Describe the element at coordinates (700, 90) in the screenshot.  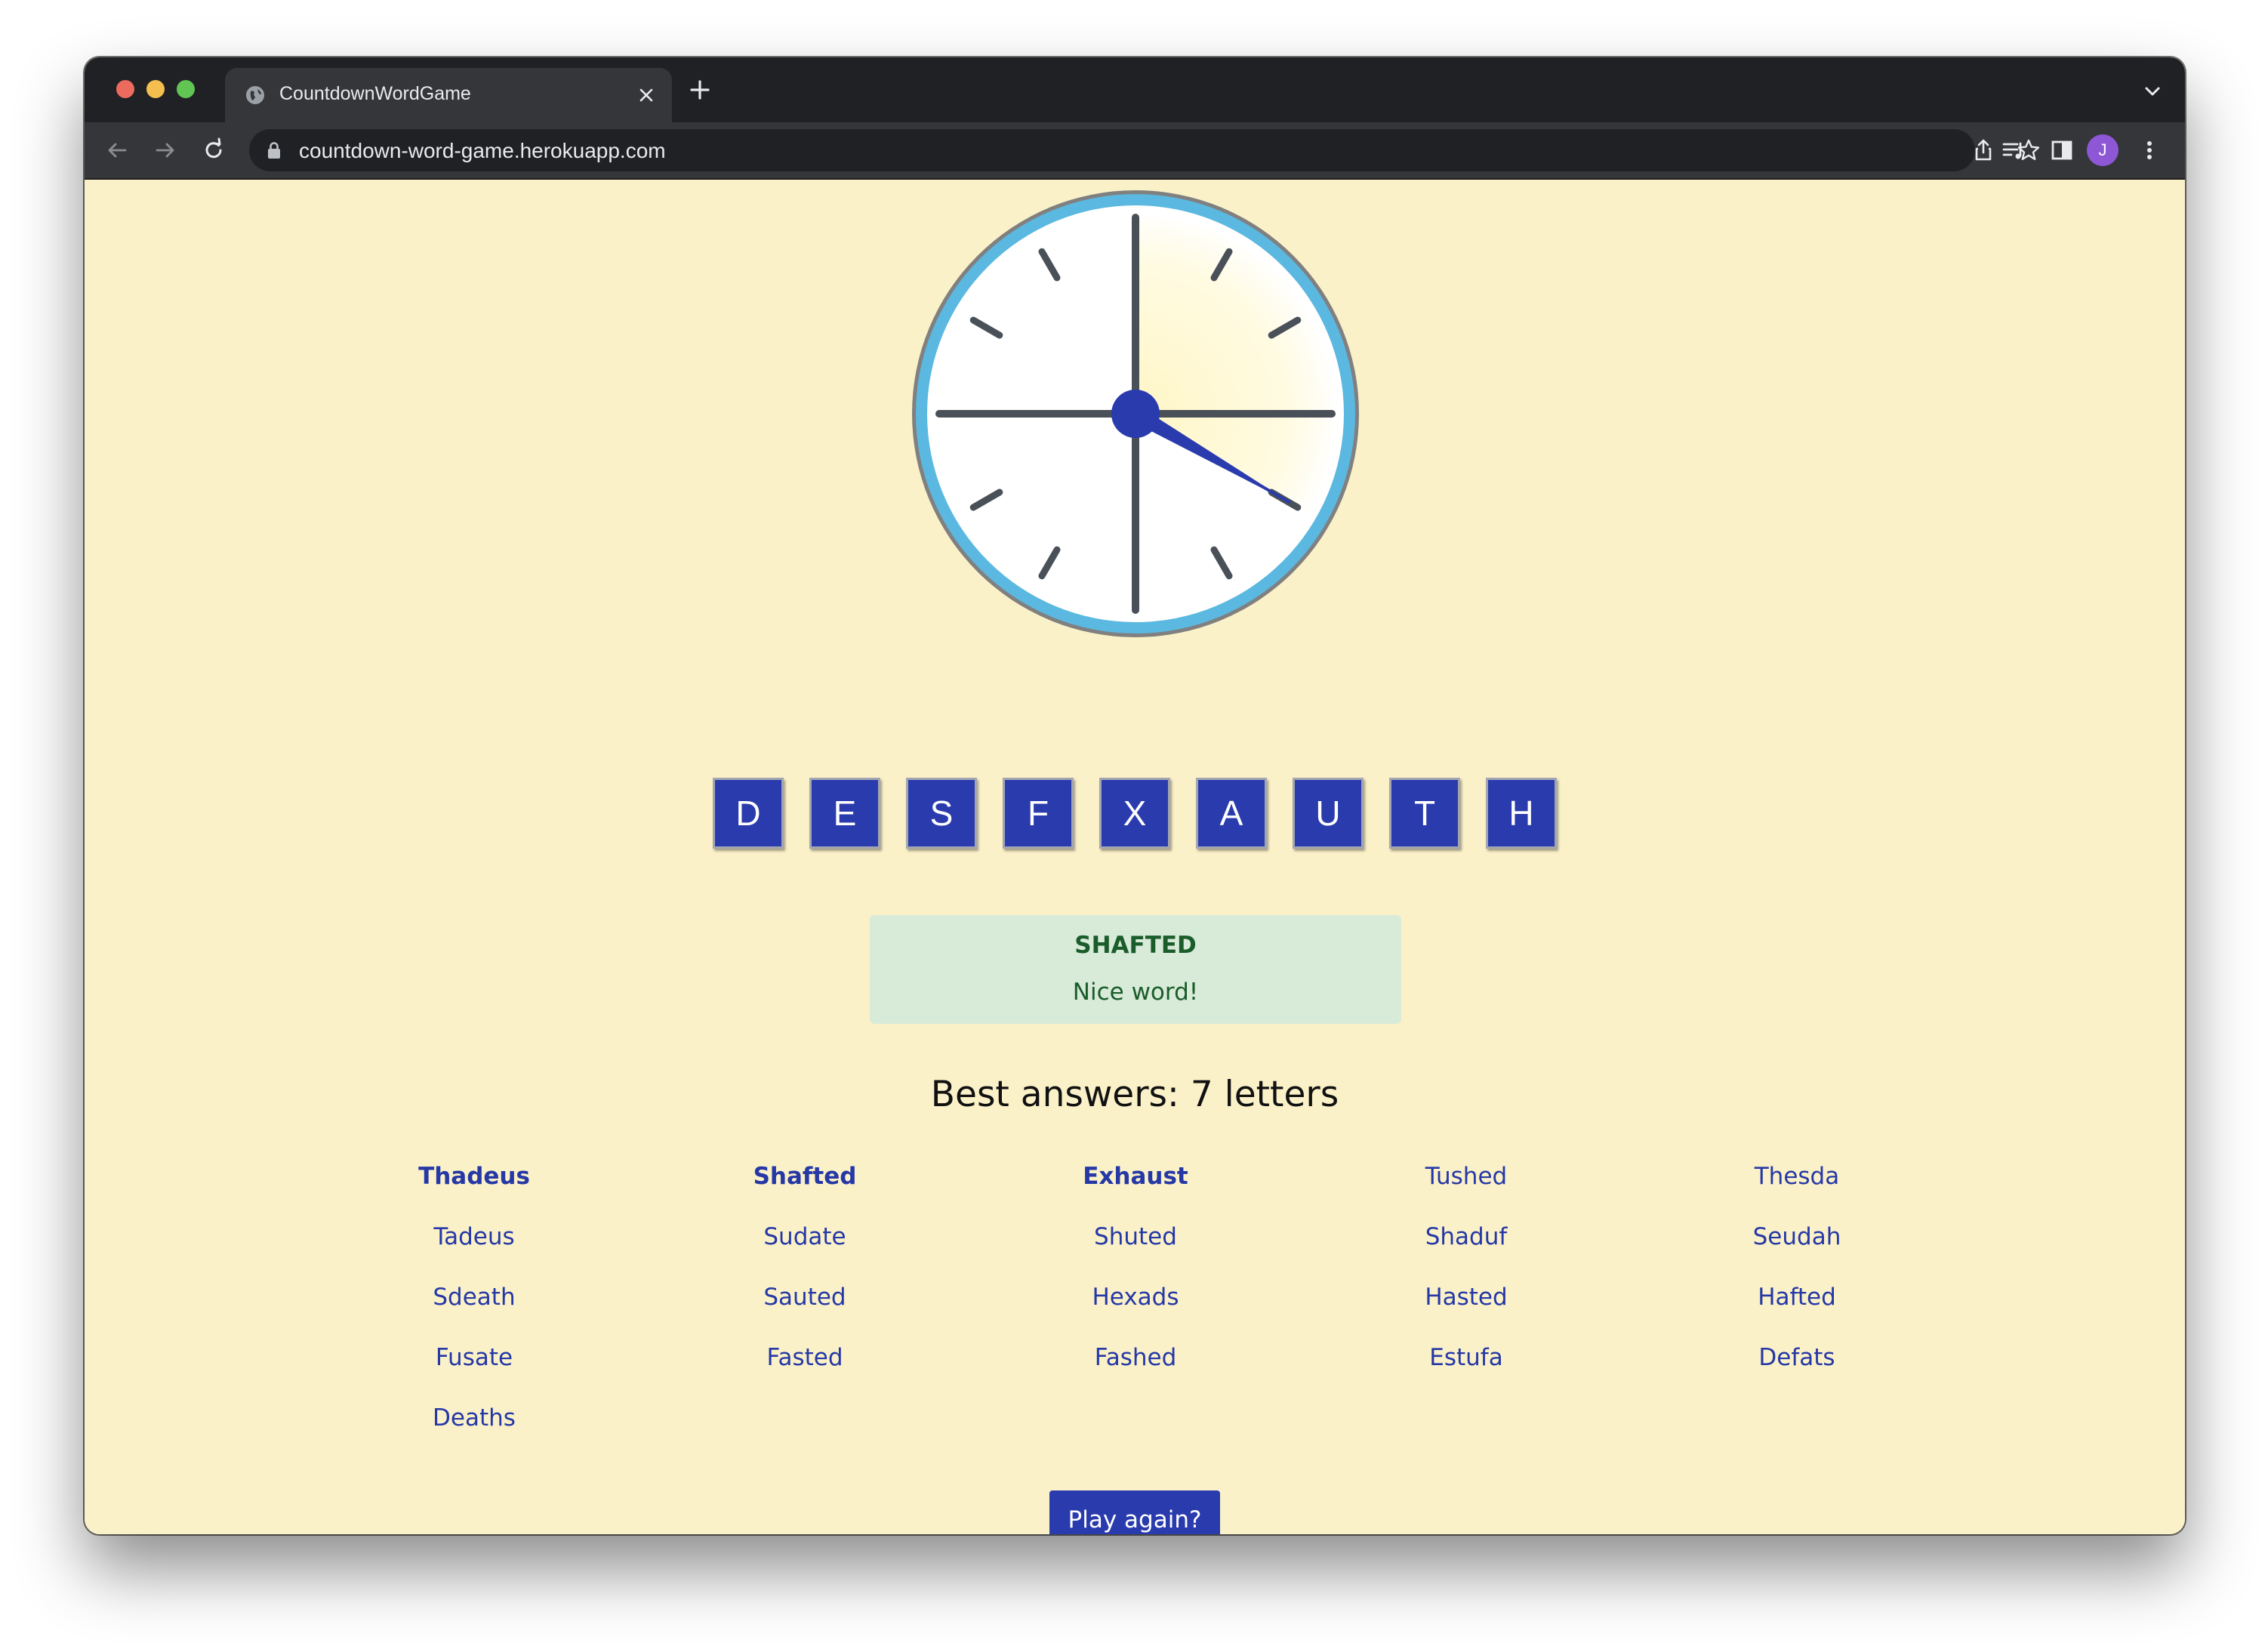
I see `new-tab-icon` at that location.